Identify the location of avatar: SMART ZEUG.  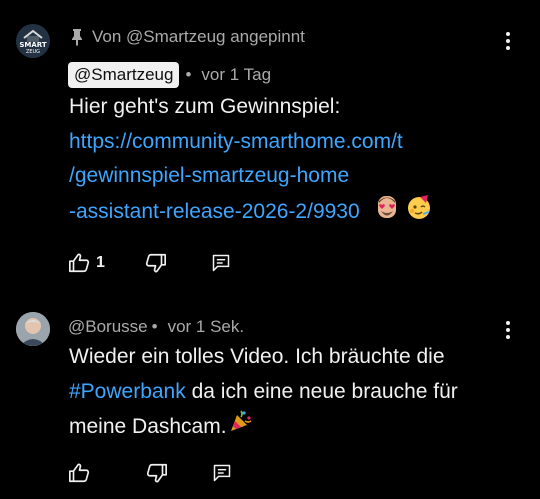
(33, 41).